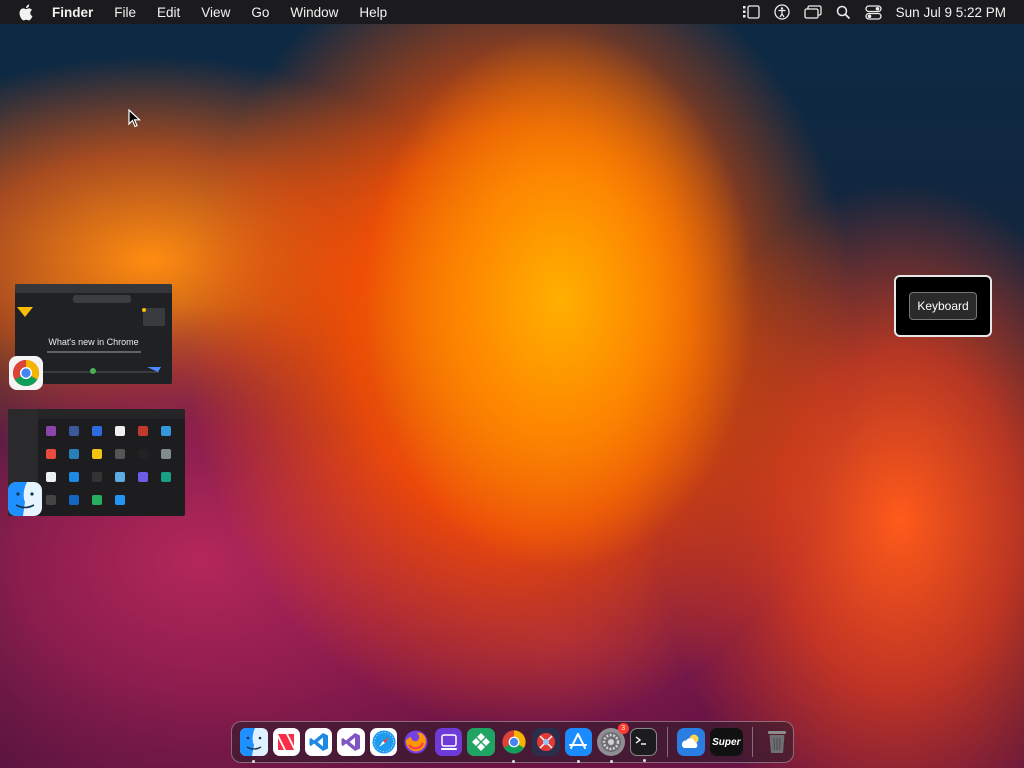  Describe the element at coordinates (782, 12) in the screenshot. I see `accessibility-icon` at that location.